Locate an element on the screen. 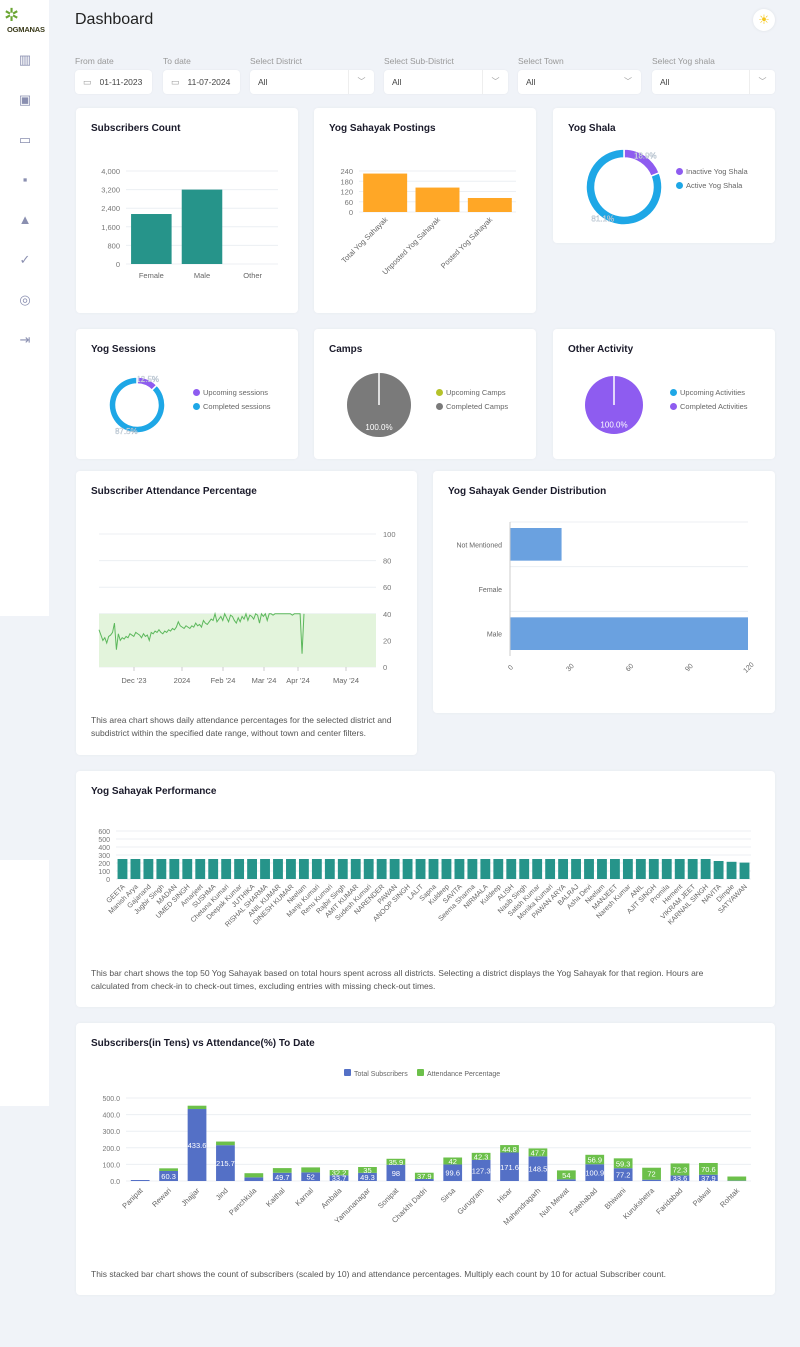 The height and width of the screenshot is (1347, 800). card-icon: ▭ is located at coordinates (25, 140).